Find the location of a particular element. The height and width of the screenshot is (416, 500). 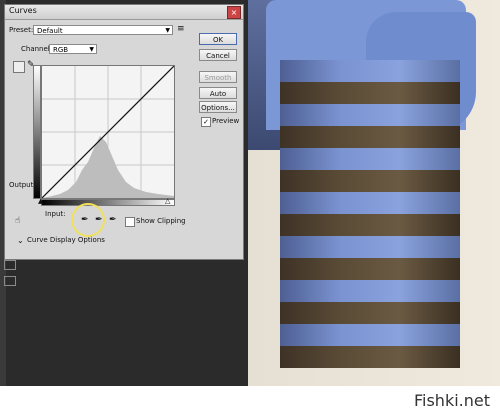

ok-button: OK is located at coordinates (218, 39).